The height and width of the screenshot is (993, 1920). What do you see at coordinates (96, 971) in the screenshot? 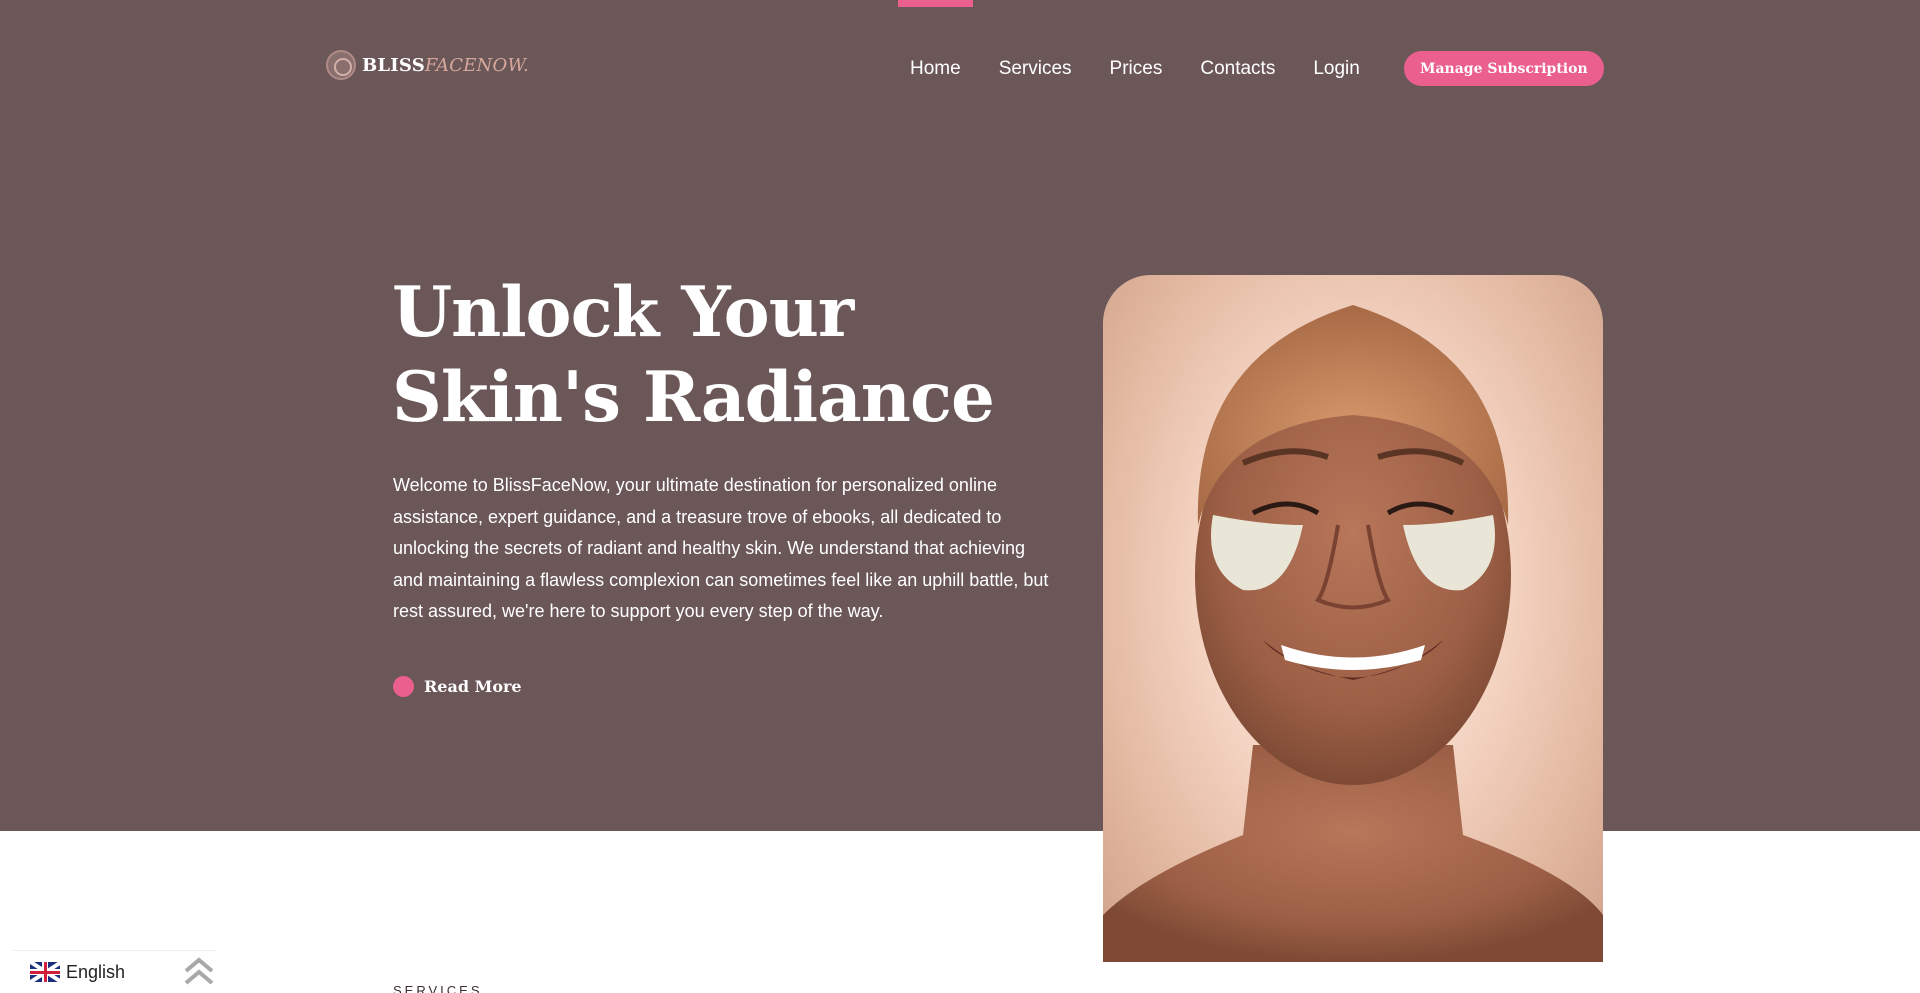
I see `language-label: English` at bounding box center [96, 971].